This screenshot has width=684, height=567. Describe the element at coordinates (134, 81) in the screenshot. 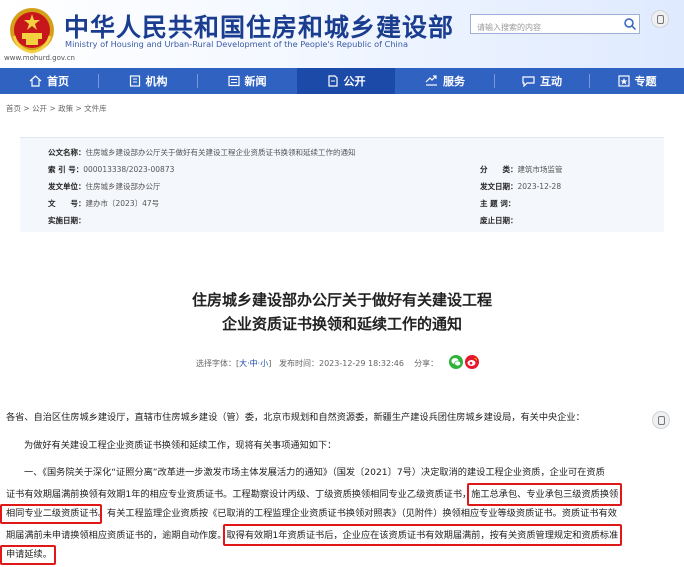

I see `building-icon` at that location.